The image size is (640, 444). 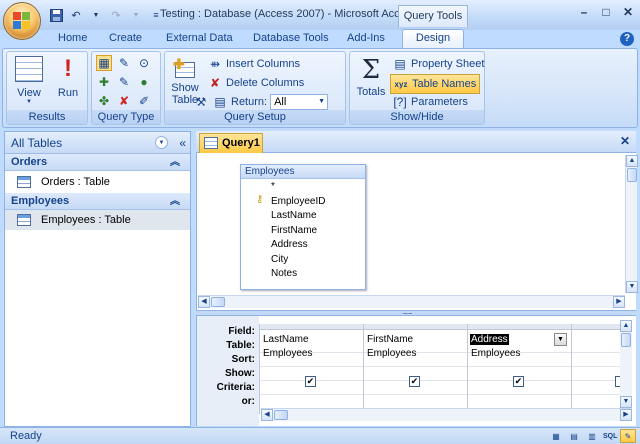 What do you see at coordinates (144, 63) in the screenshot?
I see `crosstab-query-icon: ⊙` at bounding box center [144, 63].